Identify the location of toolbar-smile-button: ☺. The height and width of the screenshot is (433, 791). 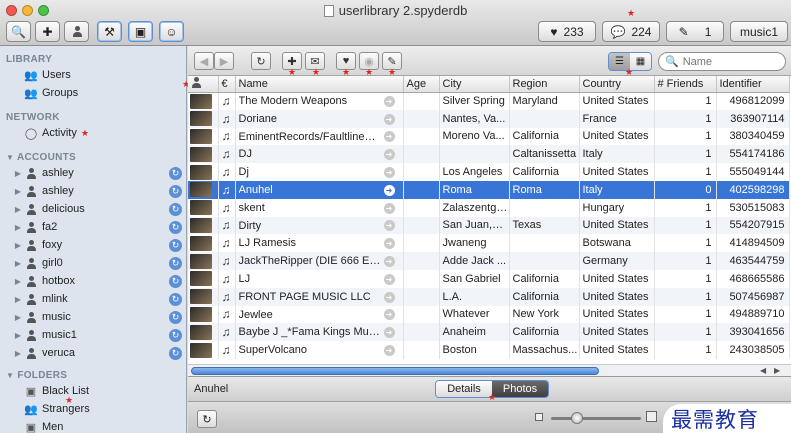
(171, 31).